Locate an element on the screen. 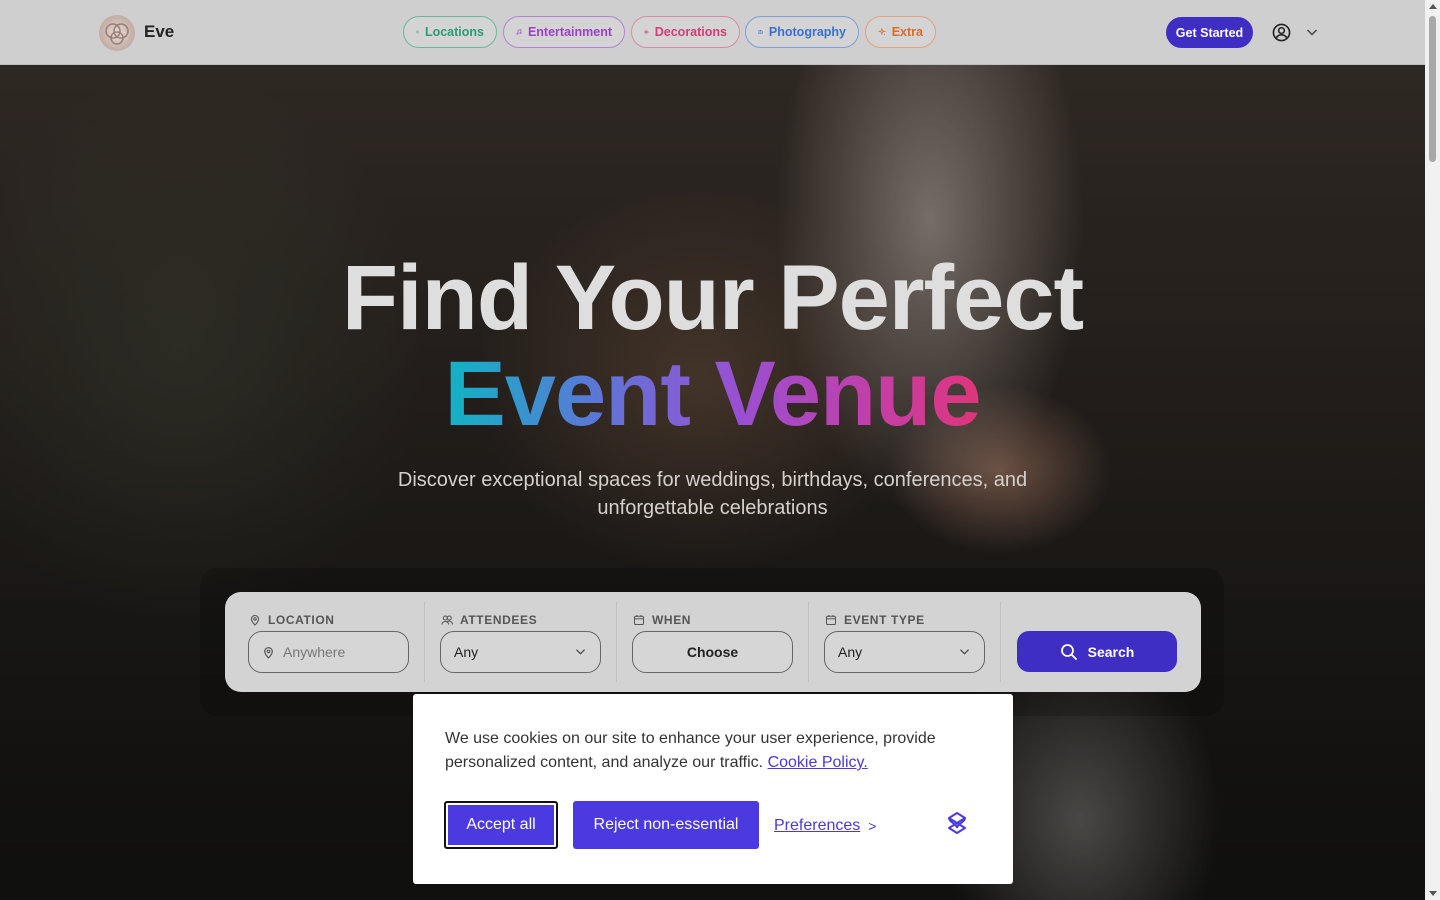 The height and width of the screenshot is (900, 1440). brand-logo is located at coordinates (117, 33).